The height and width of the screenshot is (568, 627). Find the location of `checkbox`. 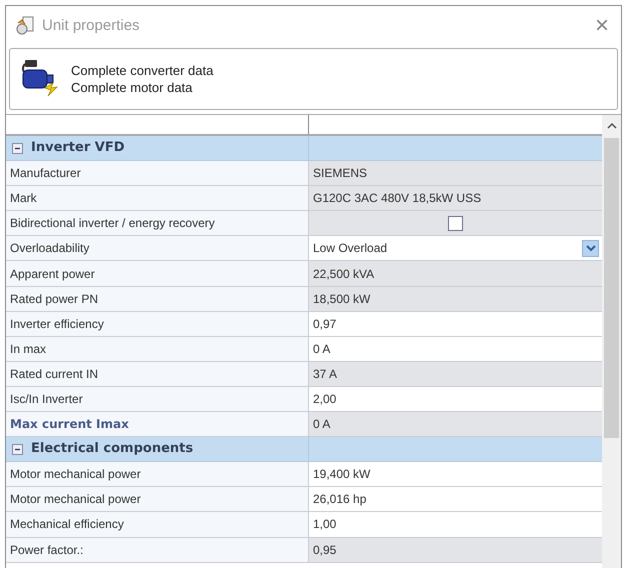

checkbox is located at coordinates (455, 223).